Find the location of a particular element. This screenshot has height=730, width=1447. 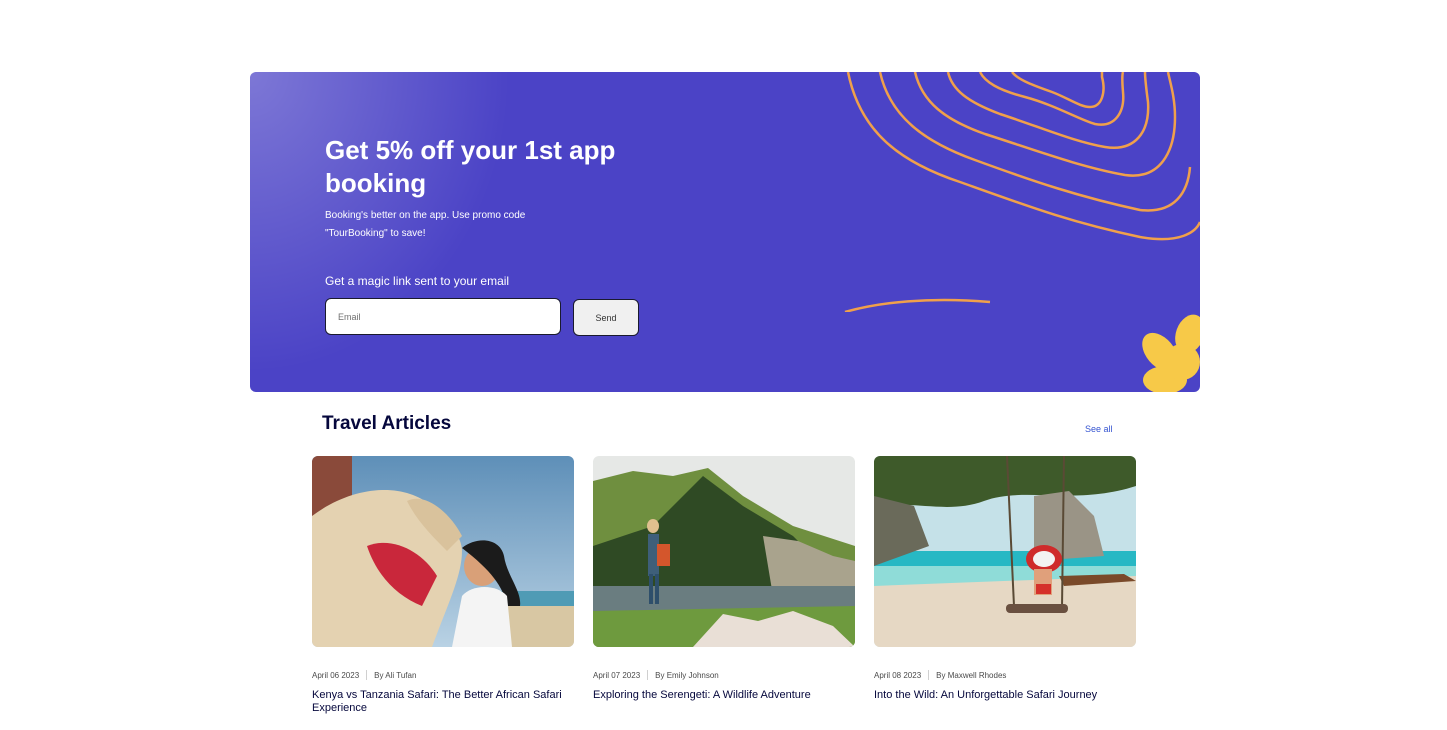

section-title: Travel Articles is located at coordinates (387, 423).